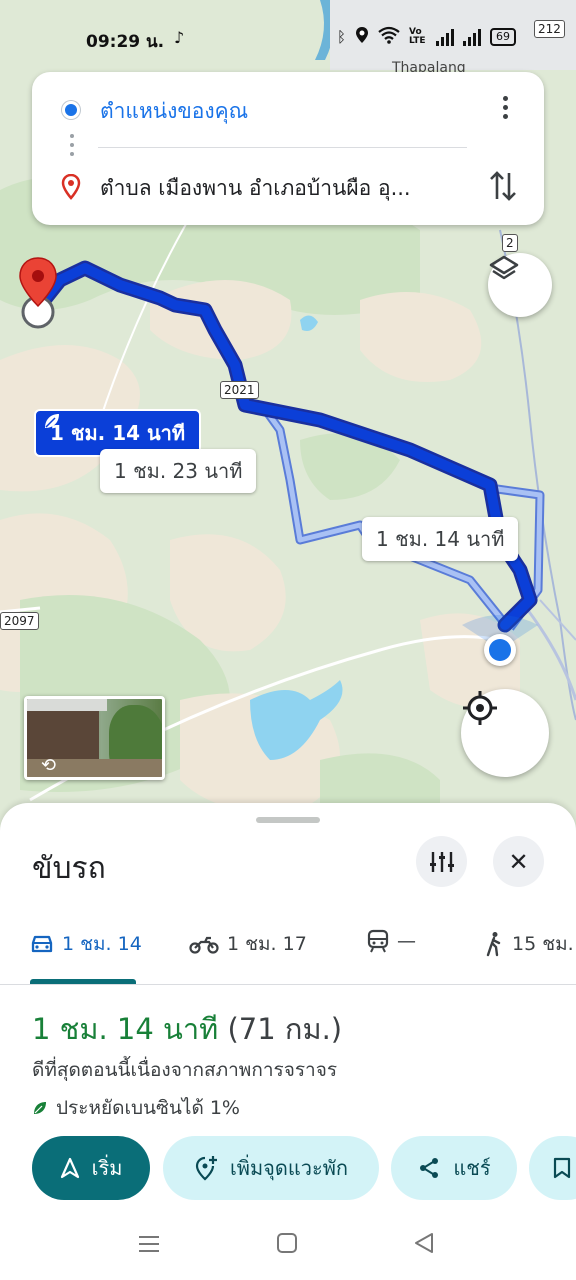 This screenshot has height=1280, width=576. What do you see at coordinates (179, 37) in the screenshot?
I see `tiktok-icon: ♪` at bounding box center [179, 37].